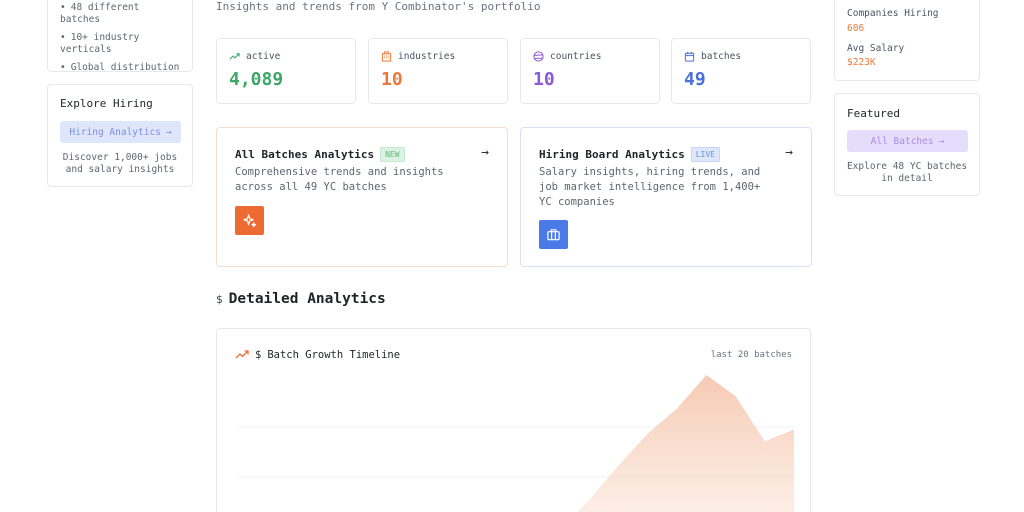  What do you see at coordinates (120, 67) in the screenshot?
I see `summary-item: • Global distribution` at bounding box center [120, 67].